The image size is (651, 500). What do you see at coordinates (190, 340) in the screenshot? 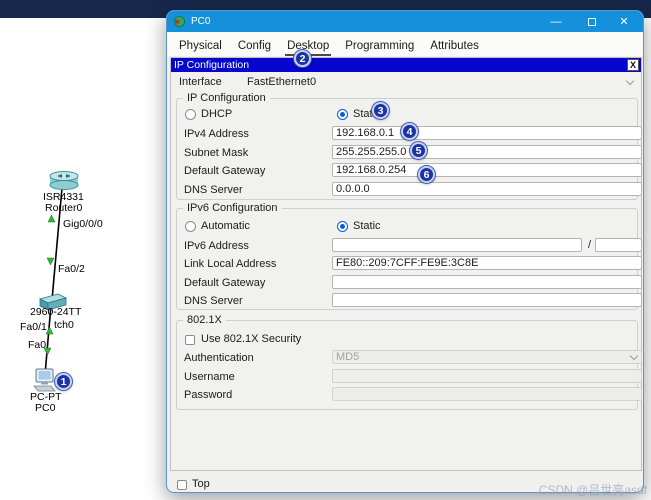
I see `use-8021x-checkbox` at bounding box center [190, 340].